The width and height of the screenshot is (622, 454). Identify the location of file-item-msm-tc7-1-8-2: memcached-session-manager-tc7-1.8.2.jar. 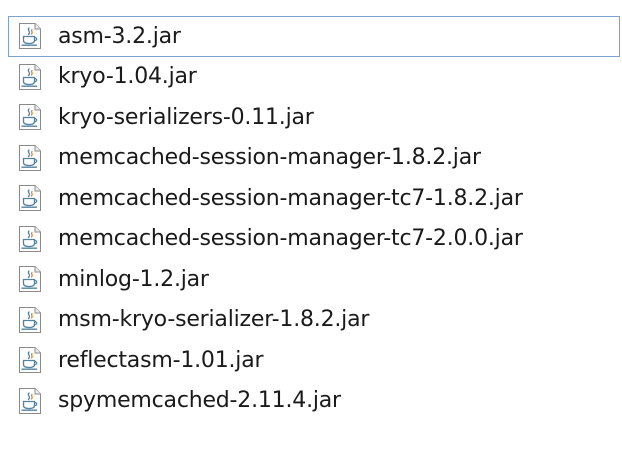
(314, 198).